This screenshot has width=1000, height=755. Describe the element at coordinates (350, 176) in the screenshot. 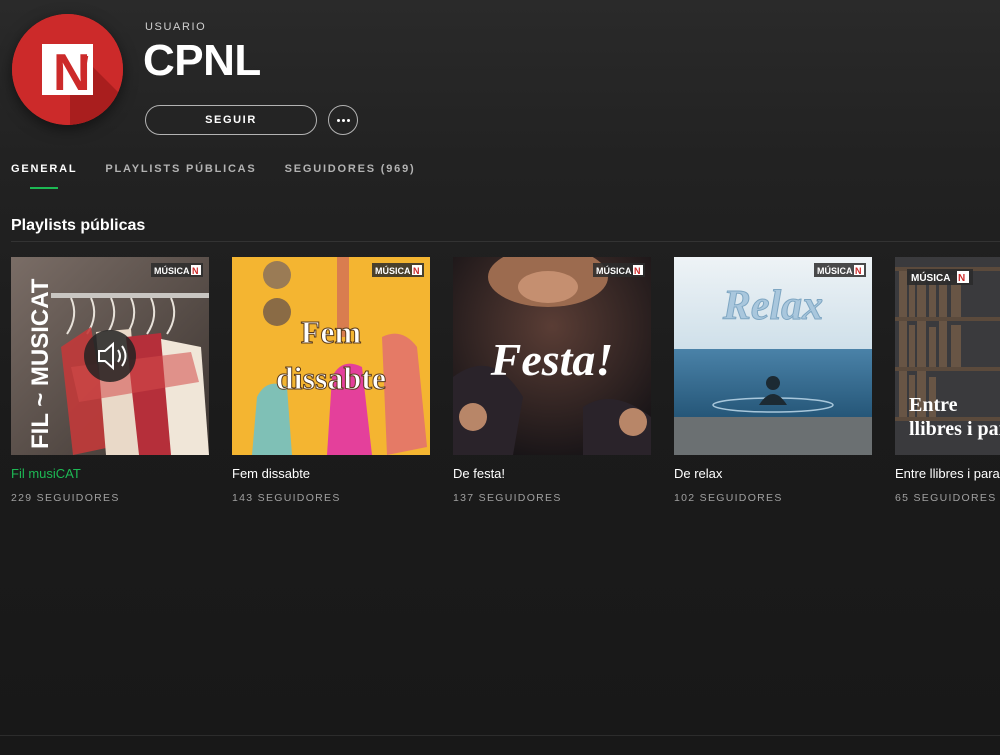

I see `tab-followers: SEGUIDORES (969)` at that location.